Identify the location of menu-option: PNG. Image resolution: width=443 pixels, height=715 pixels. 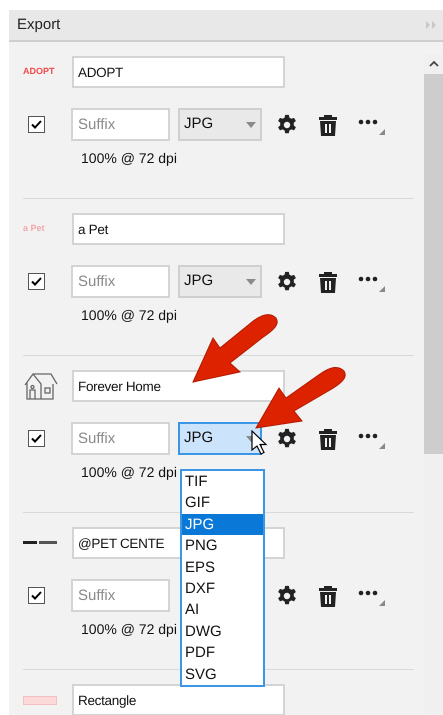
(222, 546).